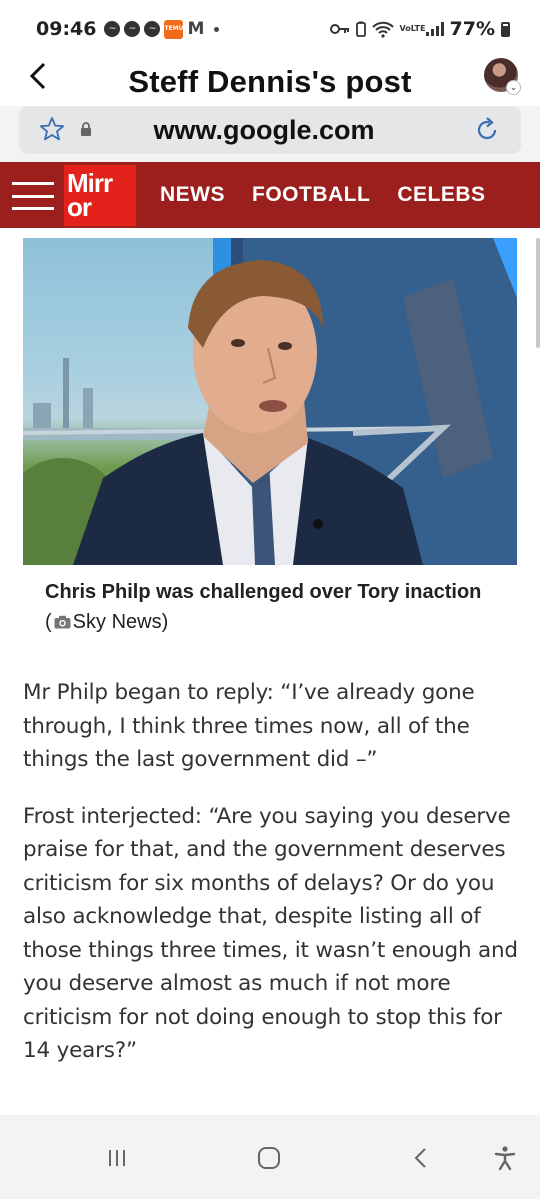  I want to click on temu-icon: TEMU, so click(174, 29).